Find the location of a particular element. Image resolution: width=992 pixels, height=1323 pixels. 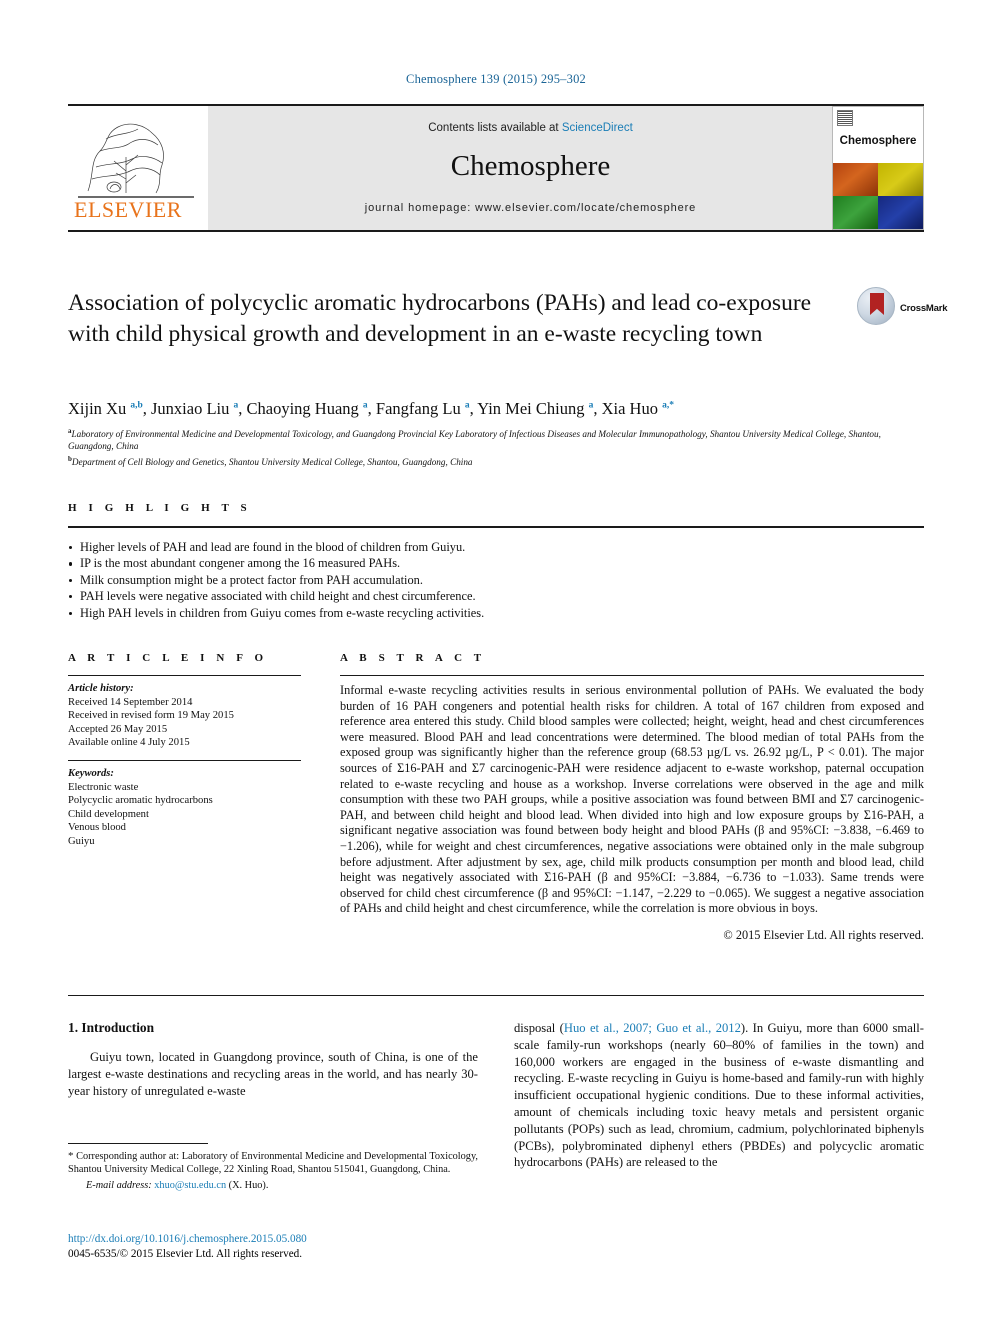

history-item: Accepted 26 May 2015 is located at coordinates (118, 729).